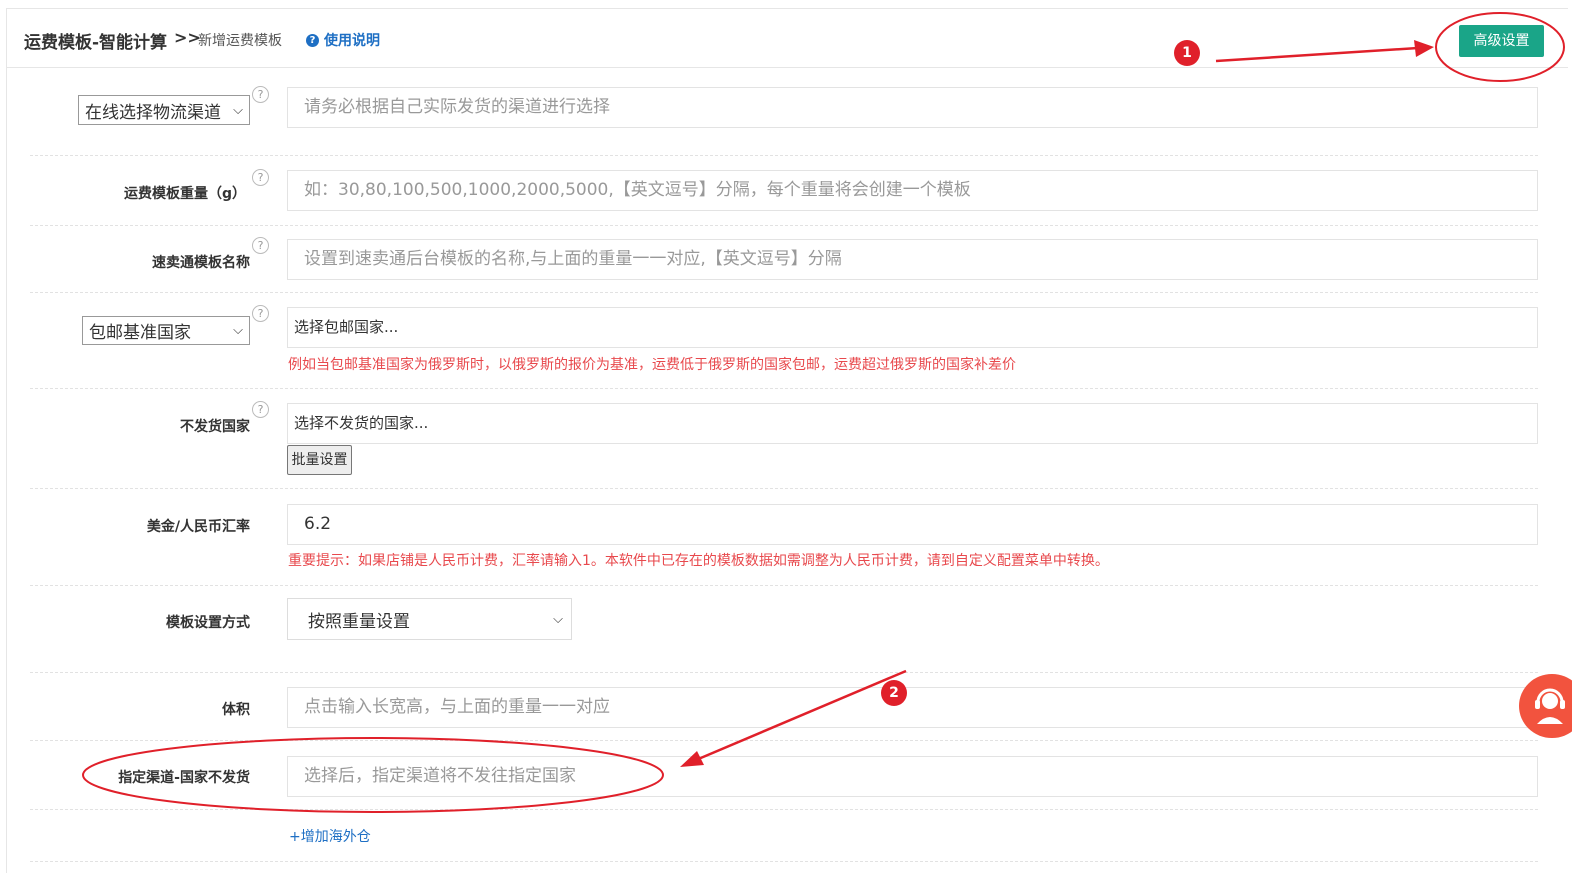 This screenshot has width=1572, height=873. I want to click on annotation-ellipse-advanced, so click(1500, 47).